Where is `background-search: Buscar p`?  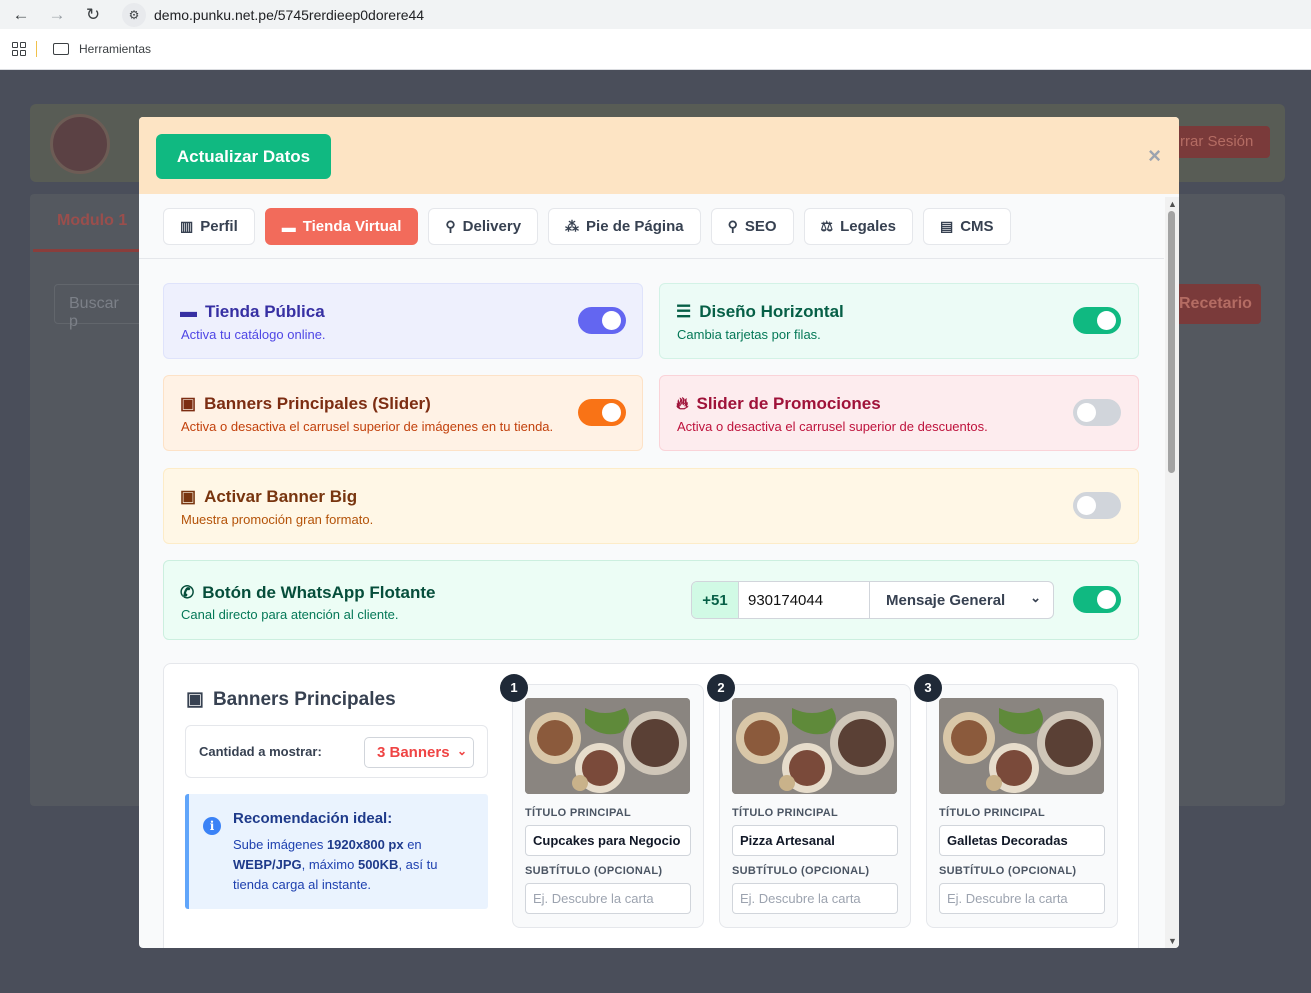
background-search: Buscar p is located at coordinates (99, 307).